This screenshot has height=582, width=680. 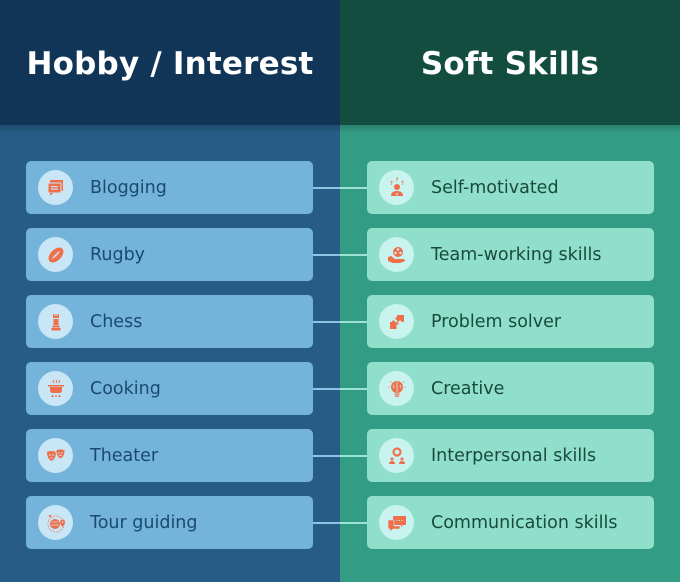 I want to click on brain-bulb-icon, so click(x=396, y=388).